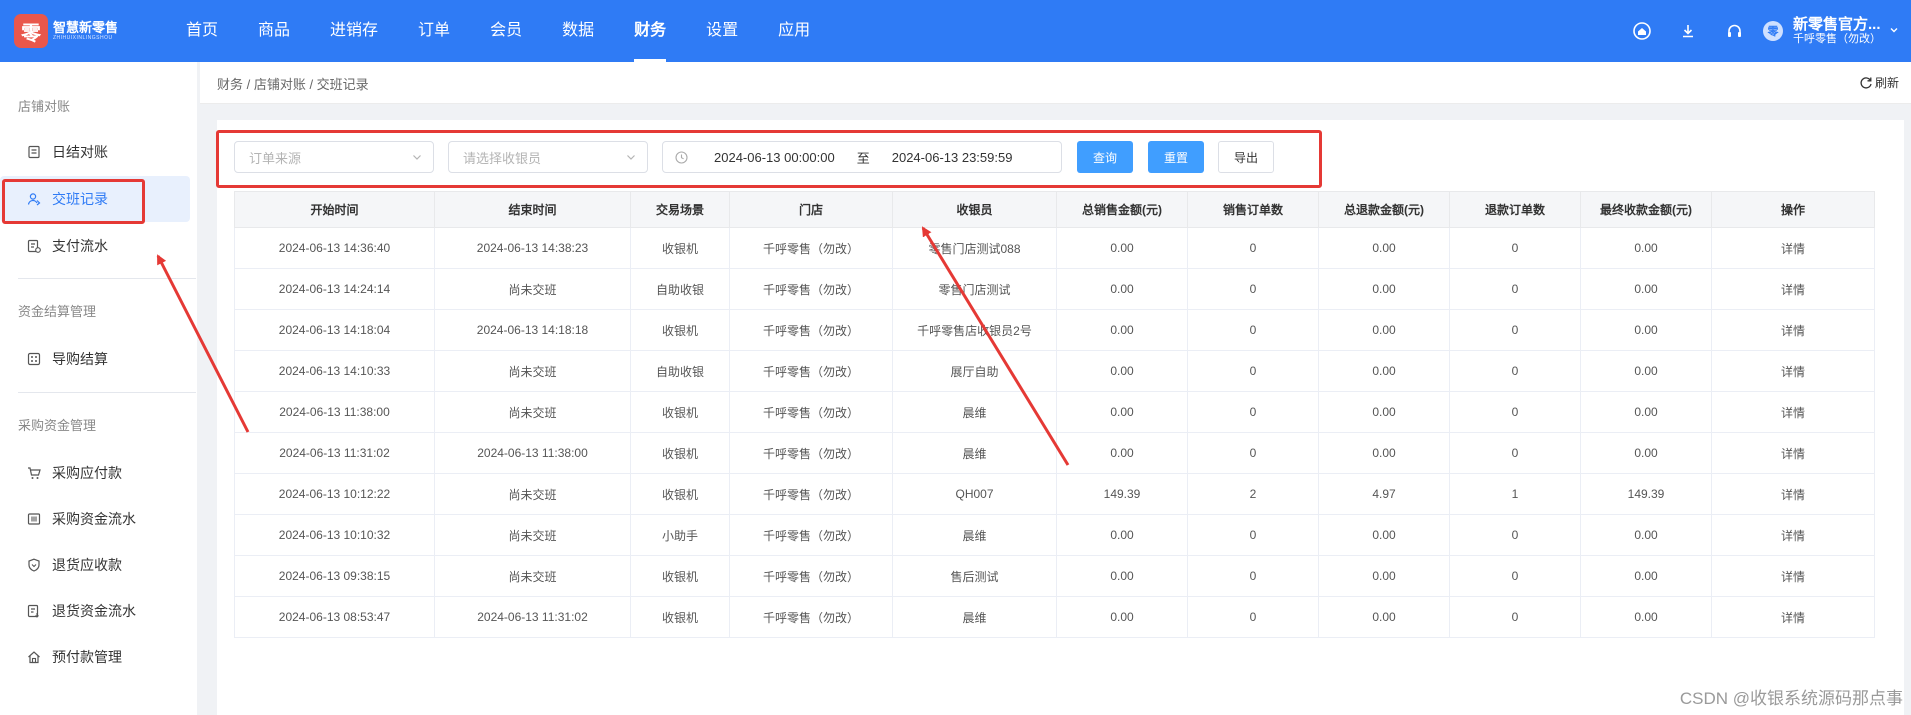  Describe the element at coordinates (811, 209) in the screenshot. I see `column-header: 门店` at that location.